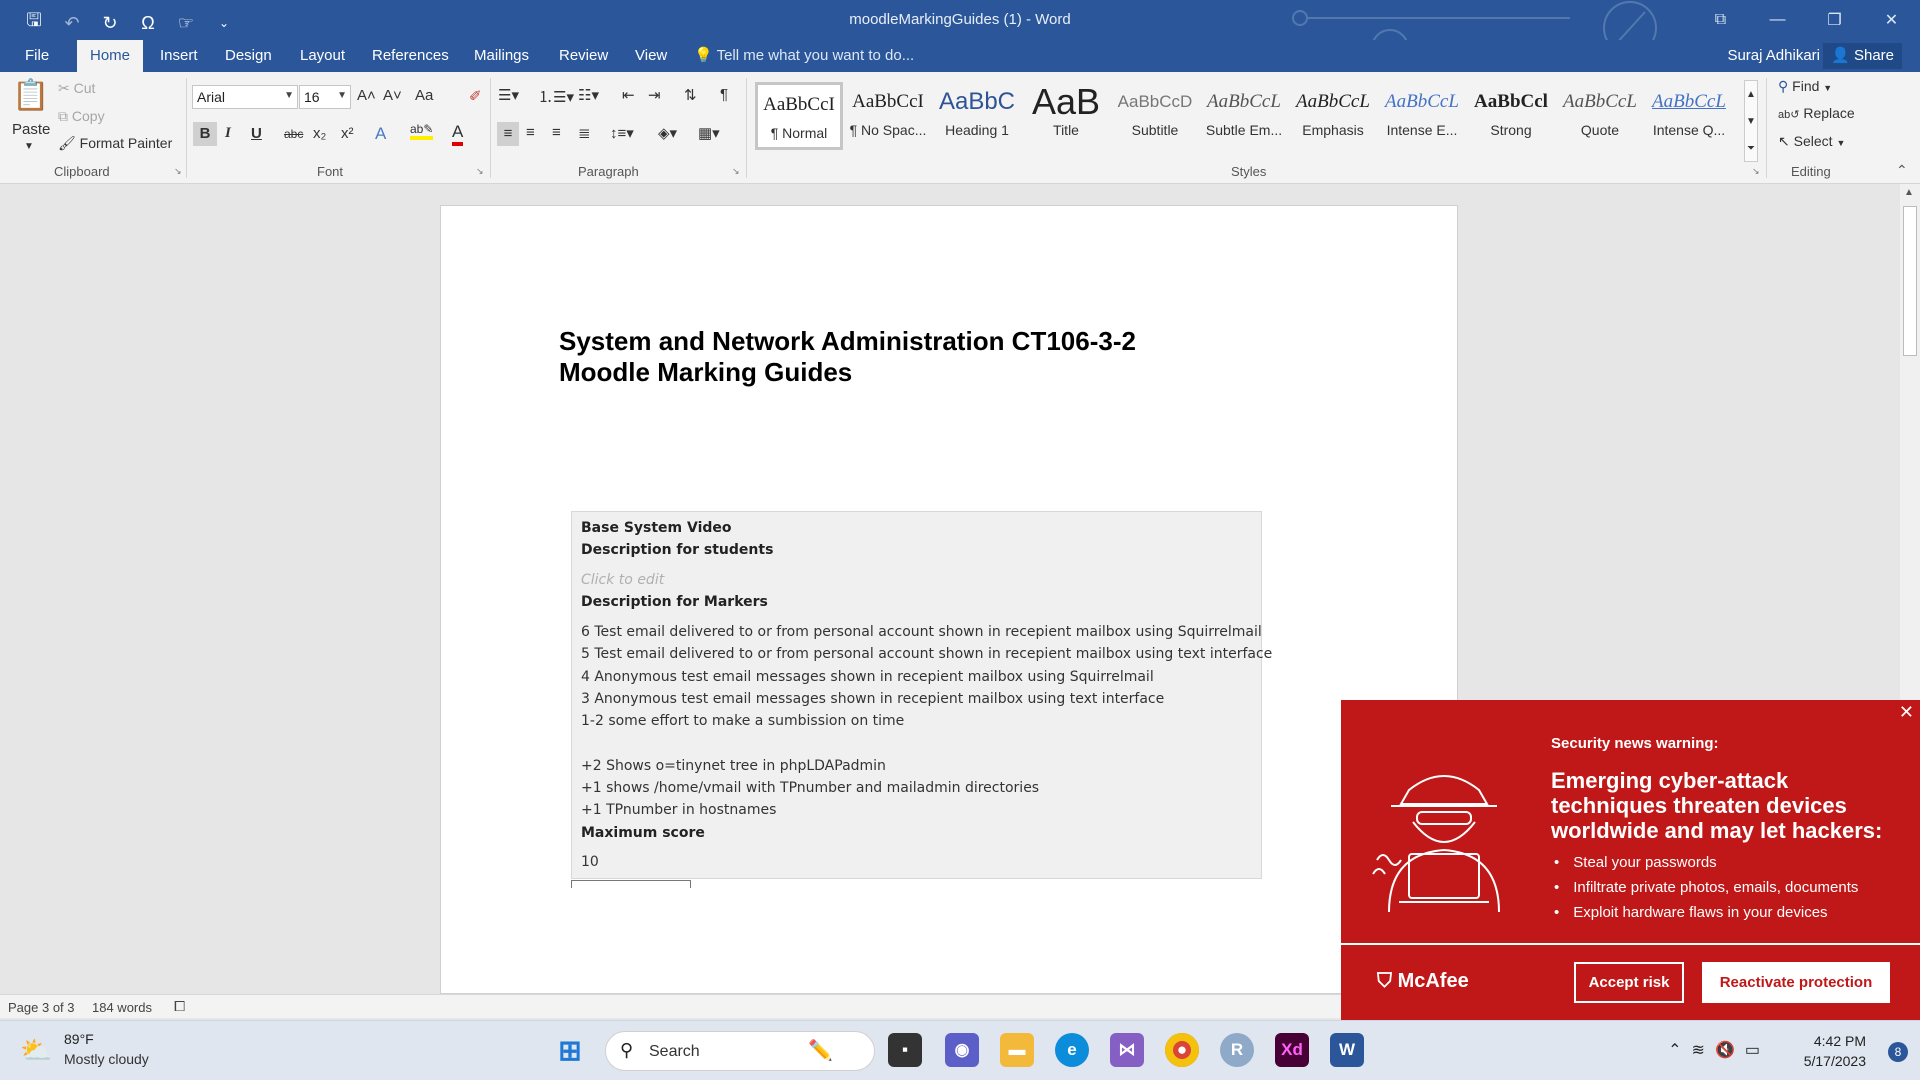  I want to click on borders-icon: ▦▾, so click(709, 133).